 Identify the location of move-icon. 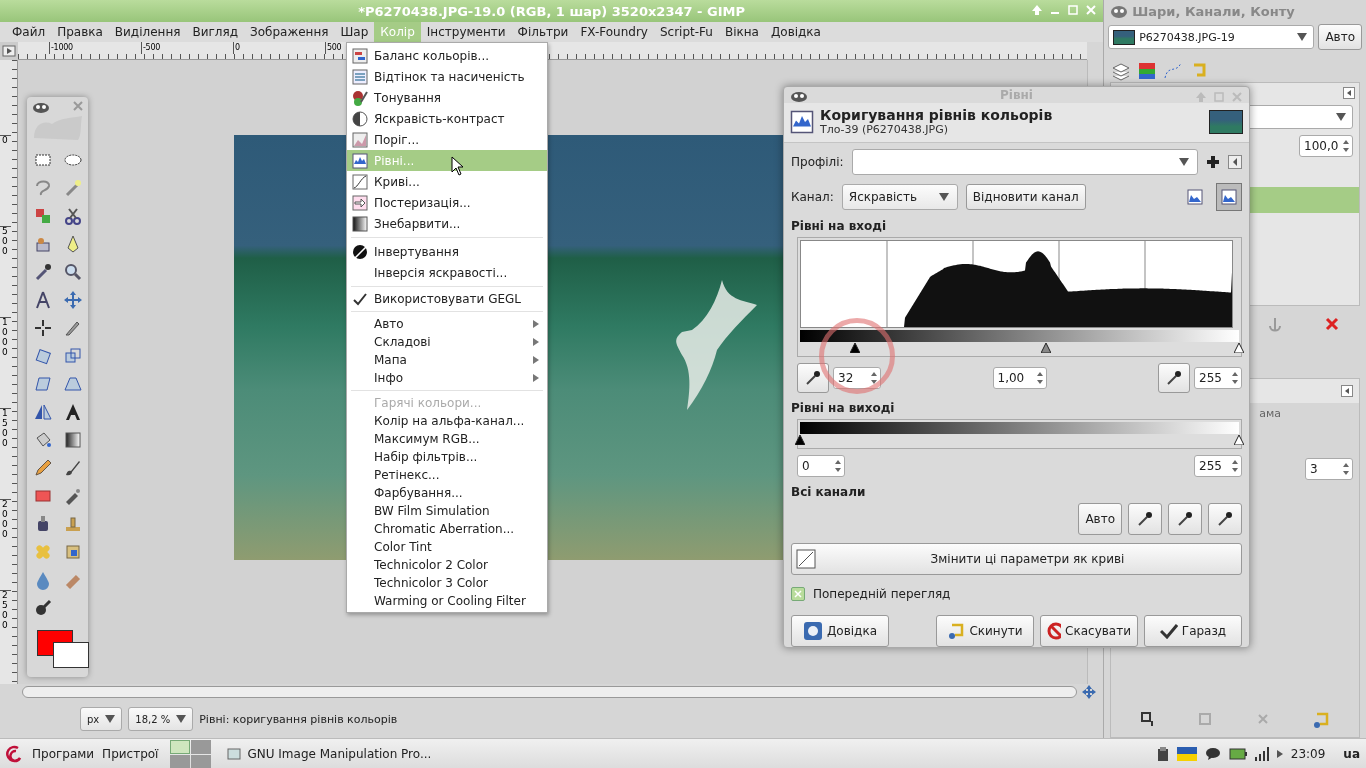
(72, 300).